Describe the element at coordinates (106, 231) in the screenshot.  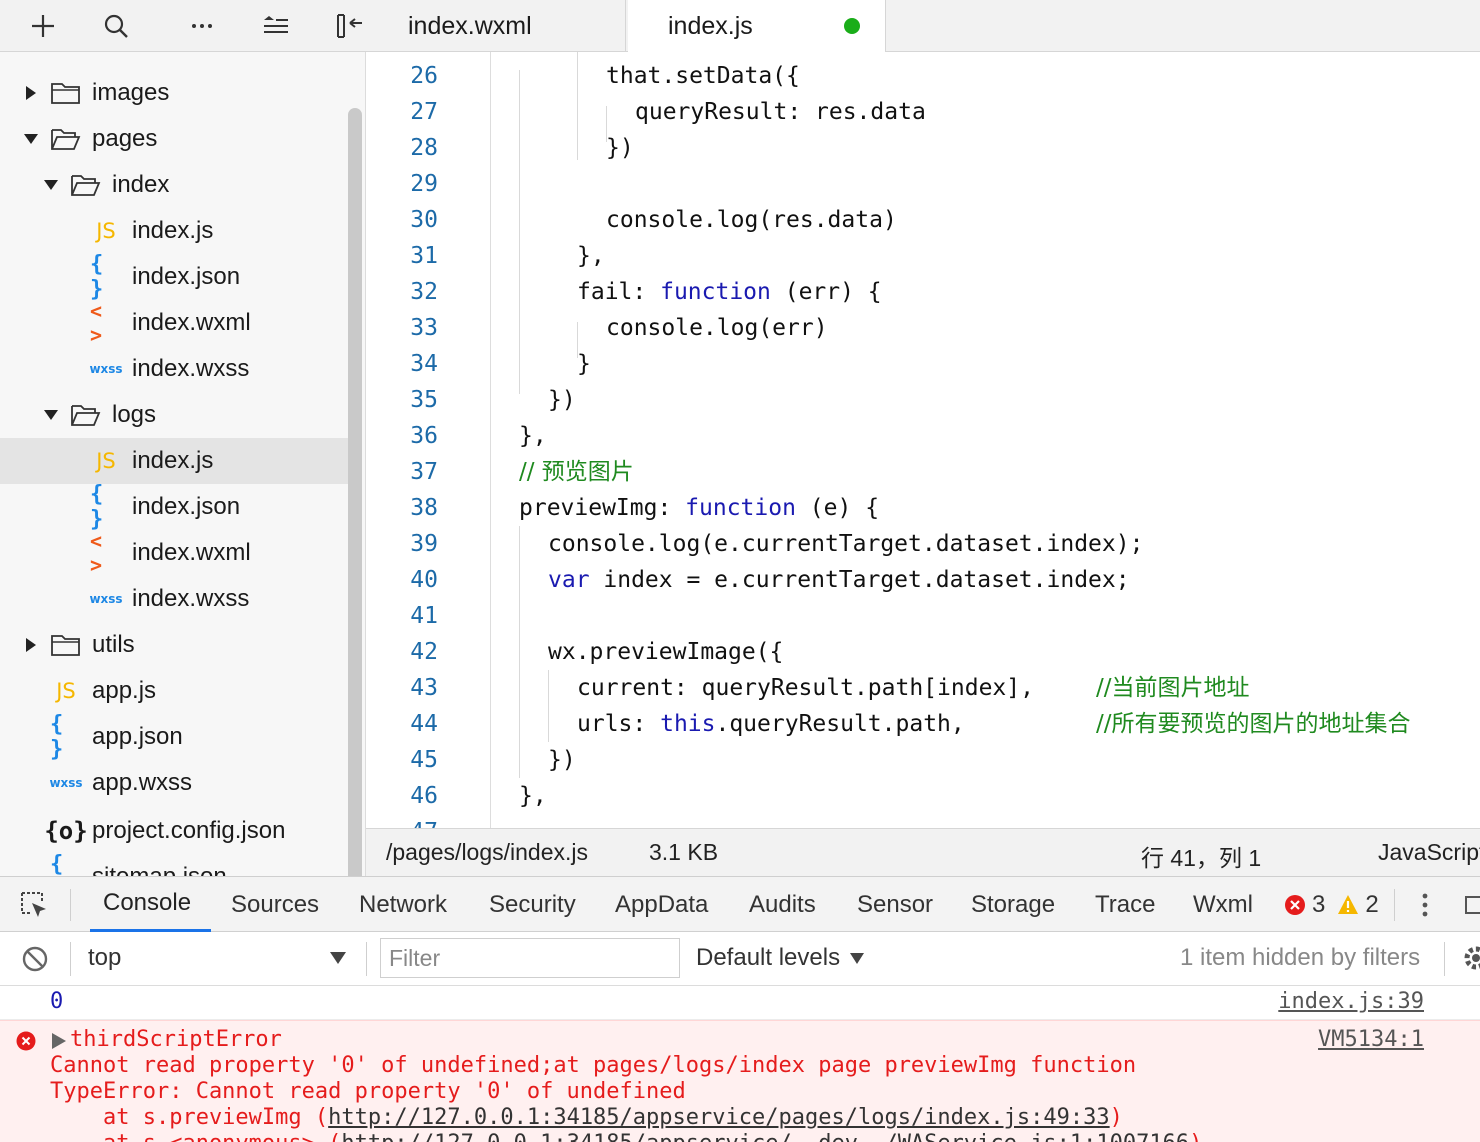
I see `js-file-icon: JS` at that location.